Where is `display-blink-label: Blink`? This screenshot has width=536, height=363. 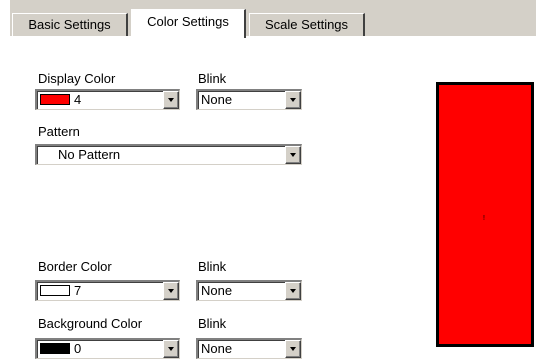
display-blink-label: Blink is located at coordinates (212, 78).